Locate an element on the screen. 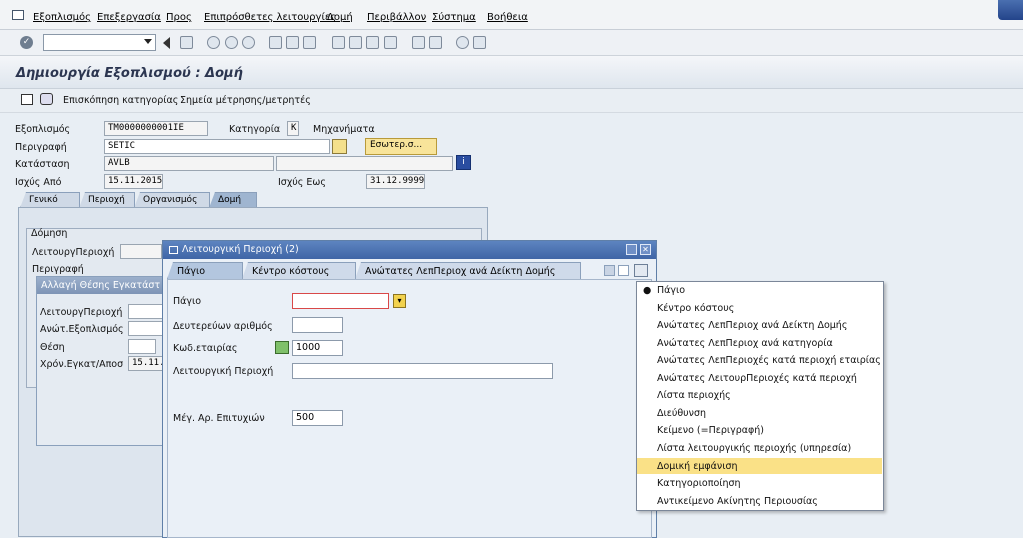  dropdown-item: Ανώτατες ΛειτουρΠεριοχές κατά περιοχή is located at coordinates (757, 378).